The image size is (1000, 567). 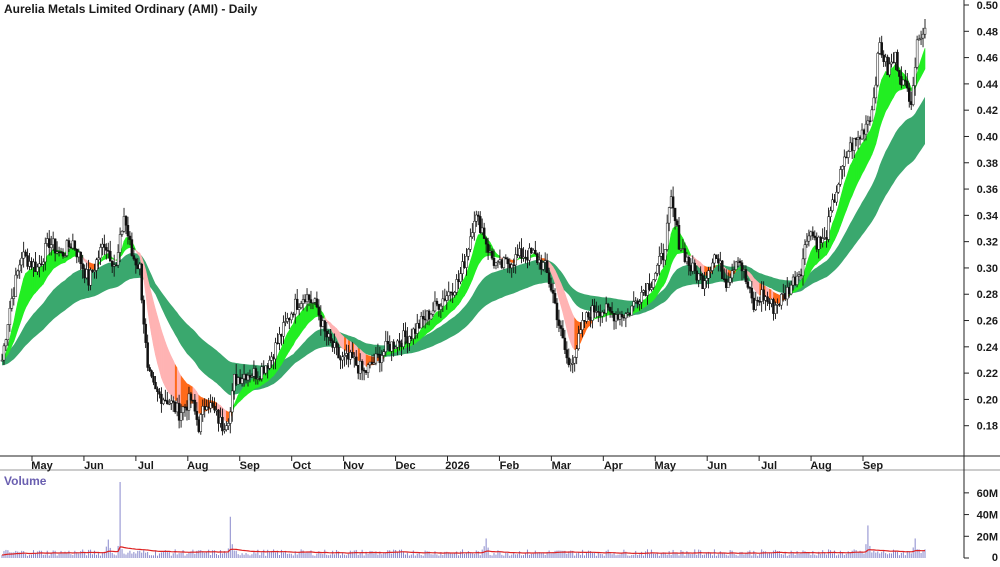 What do you see at coordinates (987, 111) in the screenshot?
I see `y-tick-label: 0.42` at bounding box center [987, 111].